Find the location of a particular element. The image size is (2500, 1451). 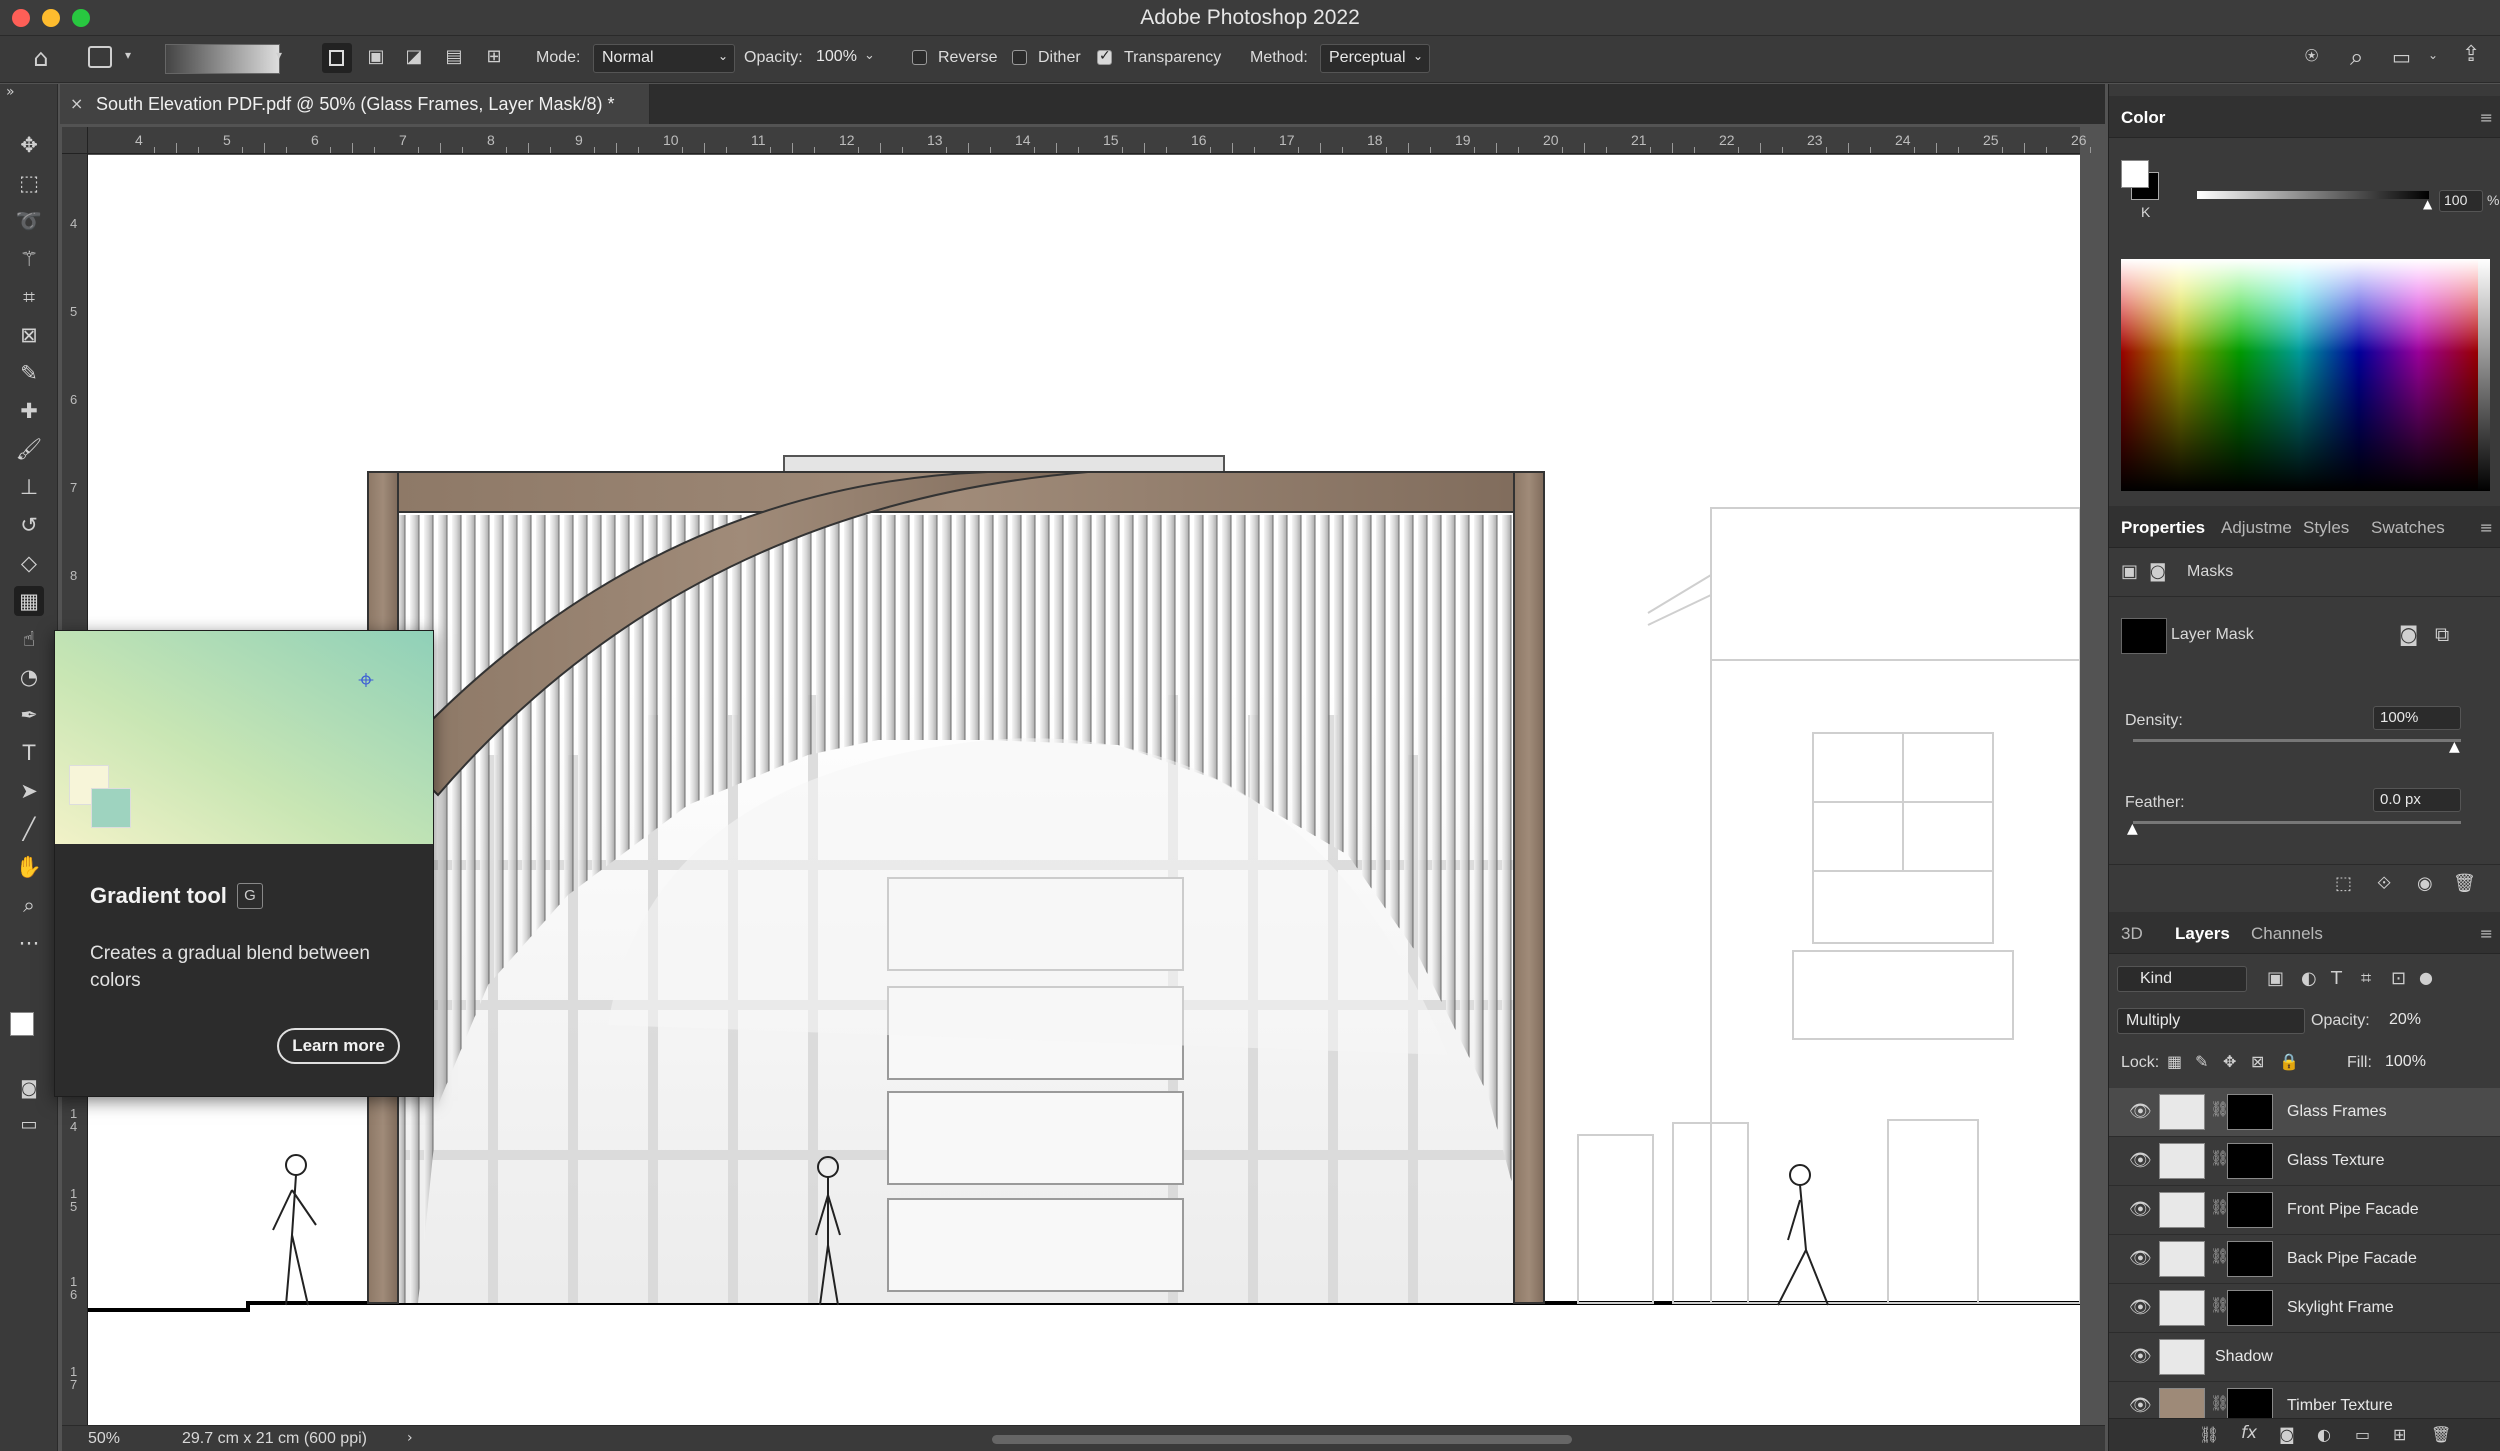

lock-transparency-icon: ▦ is located at coordinates (2174, 1061).